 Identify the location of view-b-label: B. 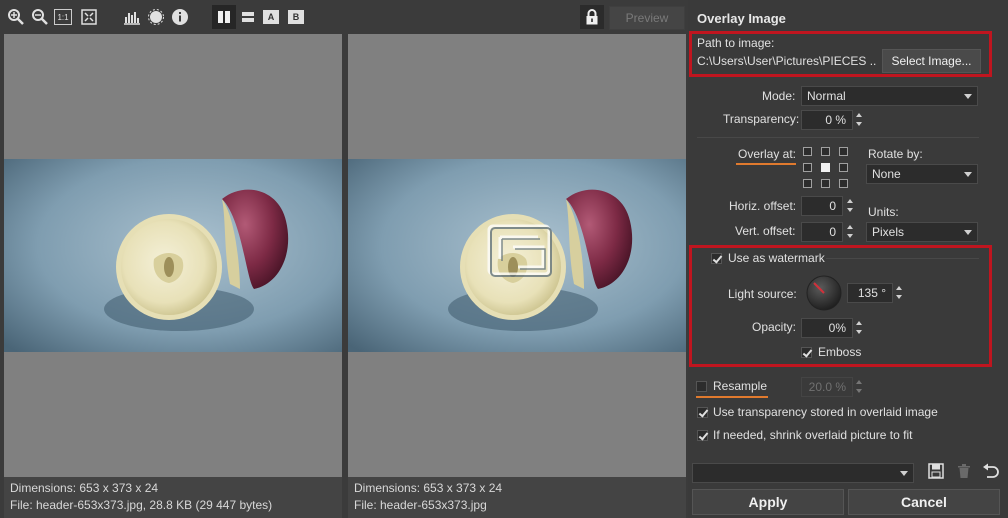
(296, 17).